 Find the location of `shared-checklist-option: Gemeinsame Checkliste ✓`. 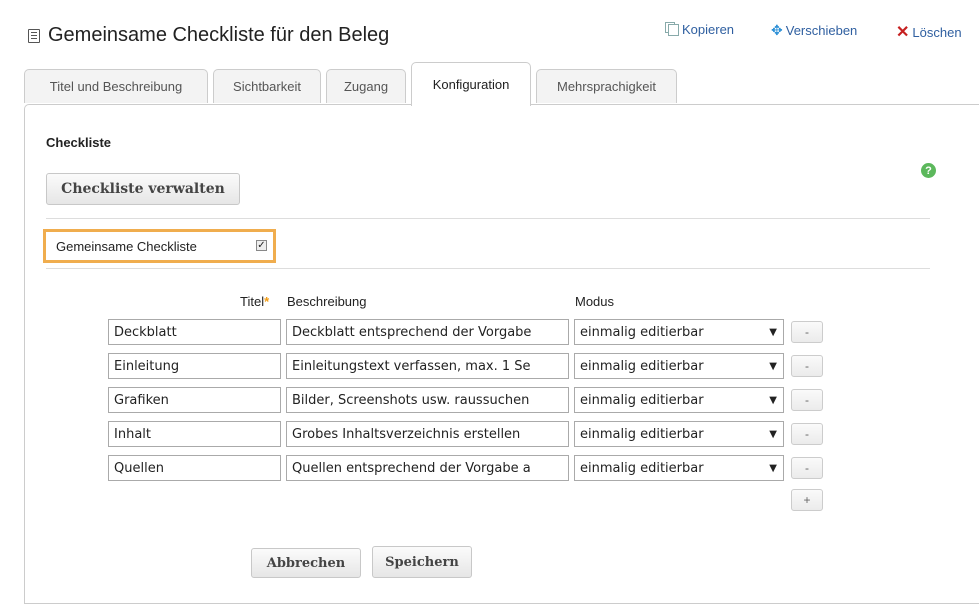

shared-checklist-option: Gemeinsame Checkliste ✓ is located at coordinates (159, 246).